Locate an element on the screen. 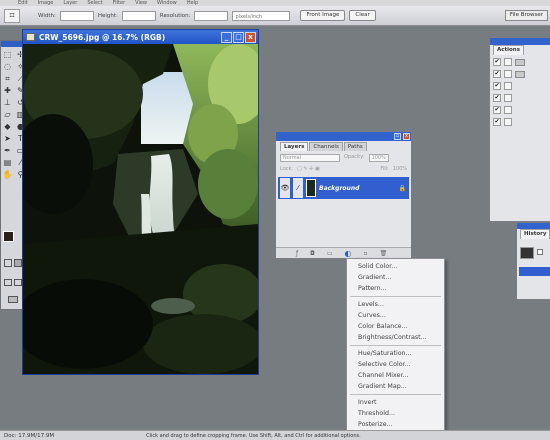 Image resolution: width=550 pixels, height=440 pixels. maximize-button: □ is located at coordinates (238, 37).